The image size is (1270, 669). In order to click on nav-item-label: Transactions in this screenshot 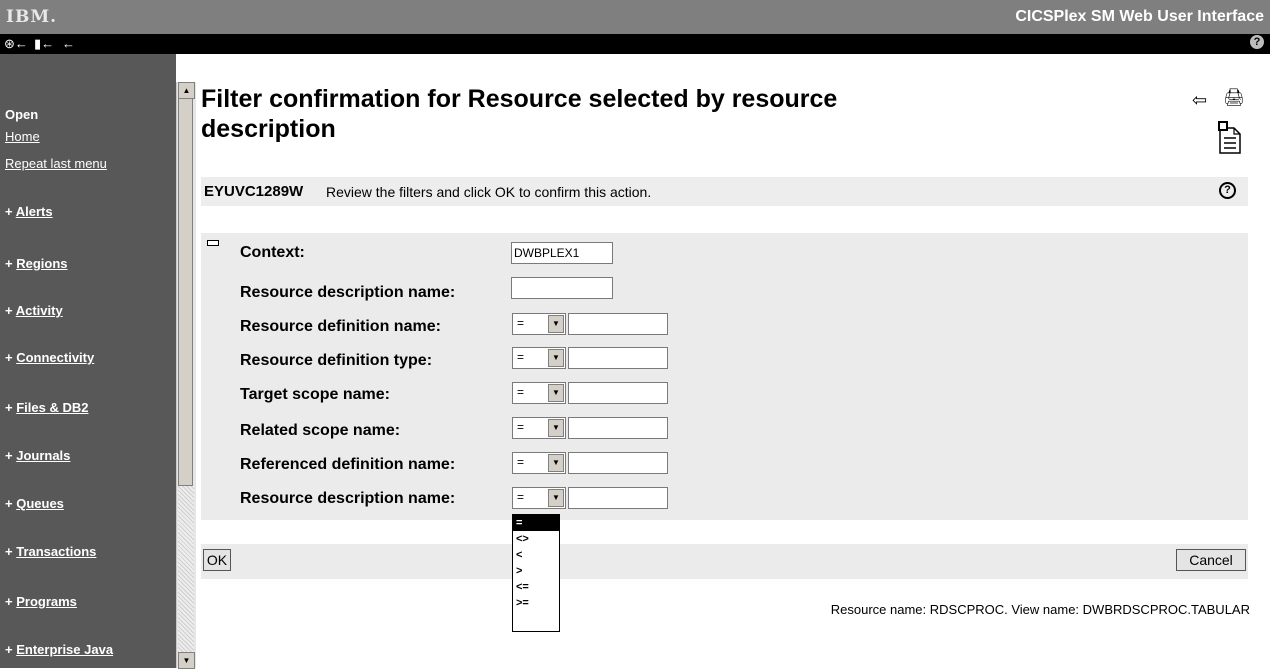, I will do `click(56, 551)`.